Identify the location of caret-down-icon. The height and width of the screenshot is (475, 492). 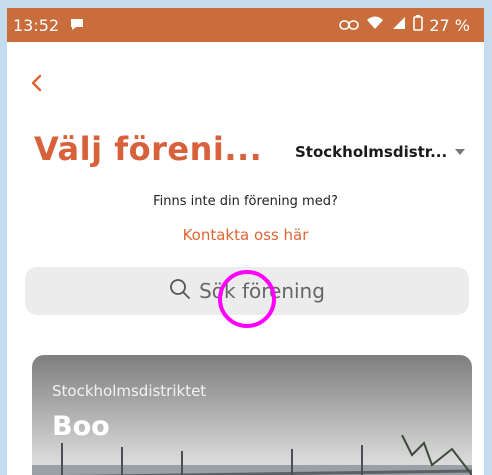
(460, 152).